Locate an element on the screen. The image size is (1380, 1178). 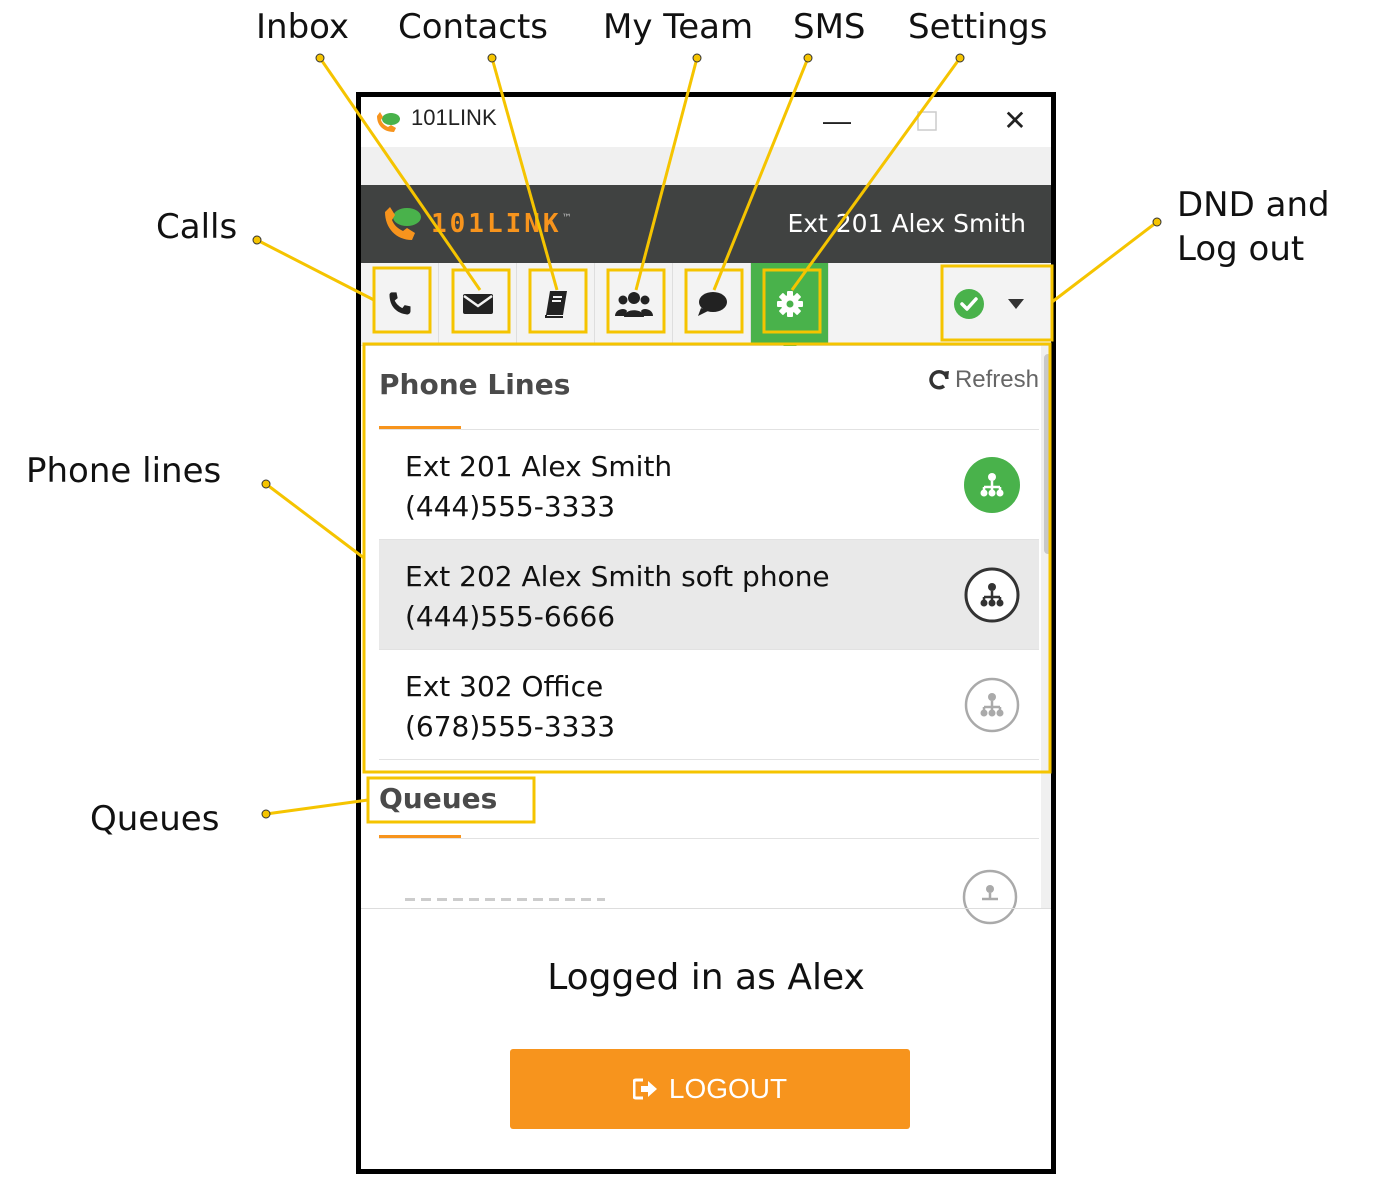
phone-line-number: (444)555-3333 is located at coordinates (510, 506).